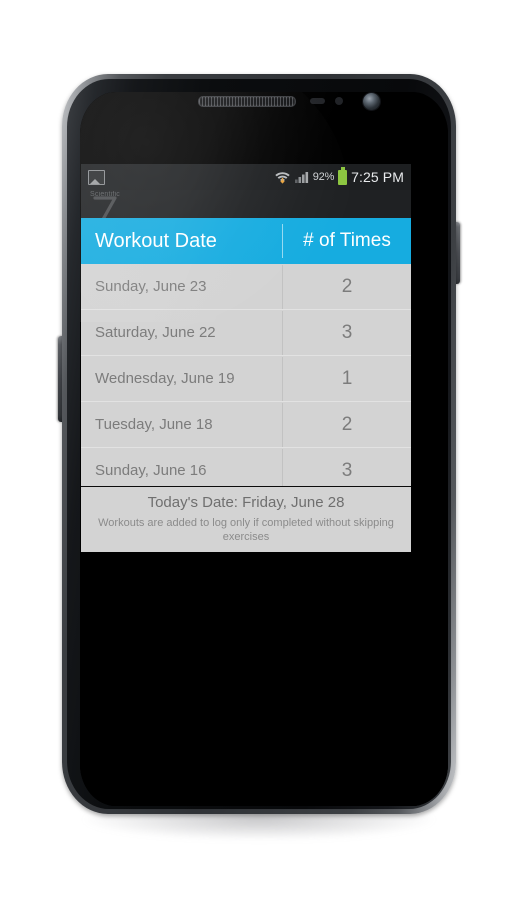  Describe the element at coordinates (317, 101) in the screenshot. I see `proximity-sensor-icon` at that location.